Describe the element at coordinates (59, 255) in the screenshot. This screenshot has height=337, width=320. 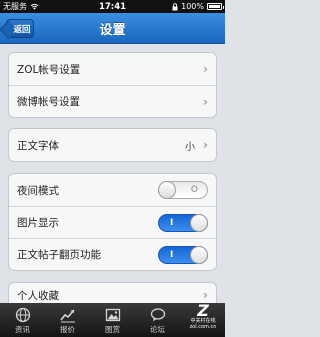
I see `row-label: 正文帖子翻页功能` at that location.